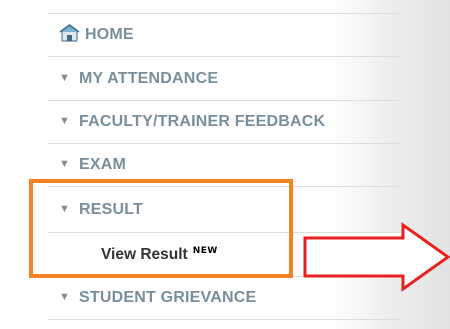 The width and height of the screenshot is (450, 329). What do you see at coordinates (202, 121) in the screenshot?
I see `menu-item-label: FACULTY/TRAINER FEEDBACK` at bounding box center [202, 121].